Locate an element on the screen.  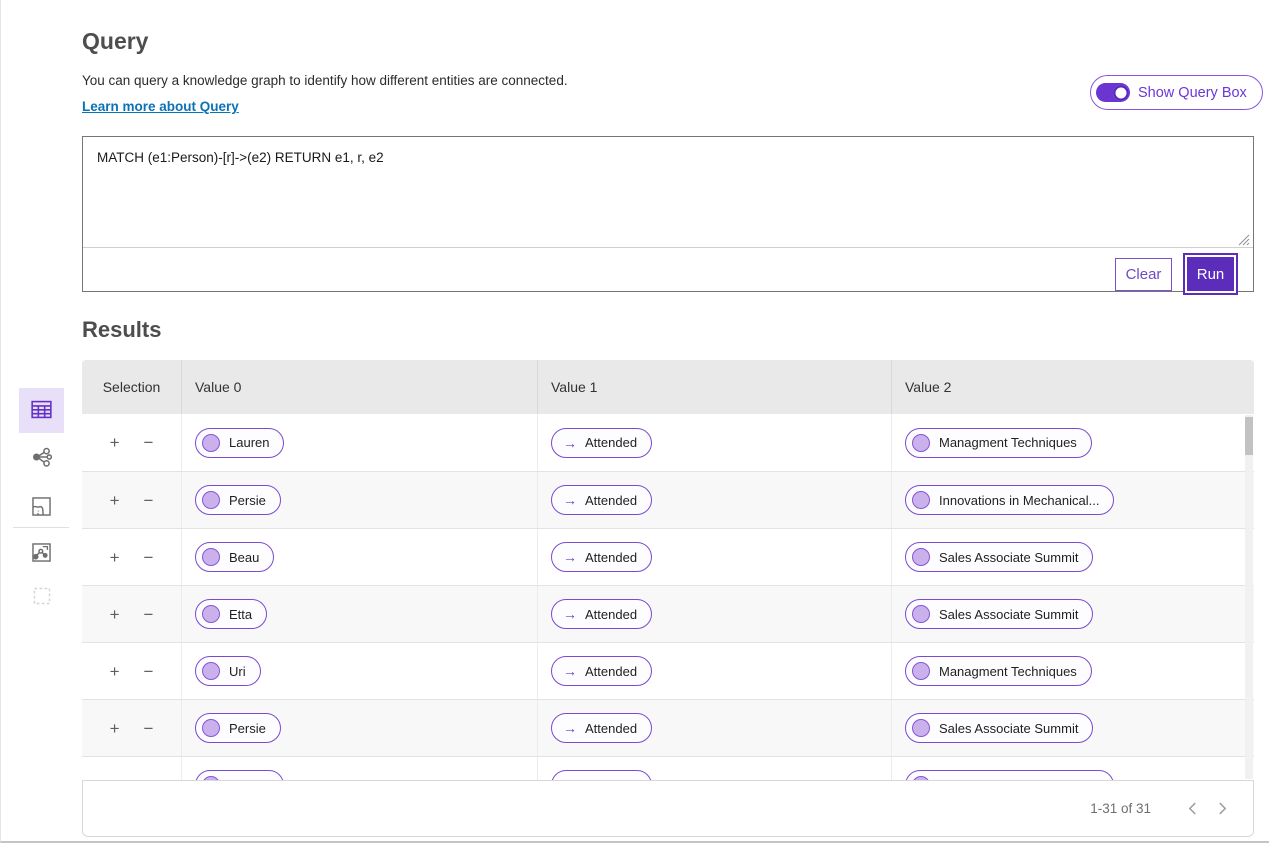
table-view-icon is located at coordinates (41, 411).